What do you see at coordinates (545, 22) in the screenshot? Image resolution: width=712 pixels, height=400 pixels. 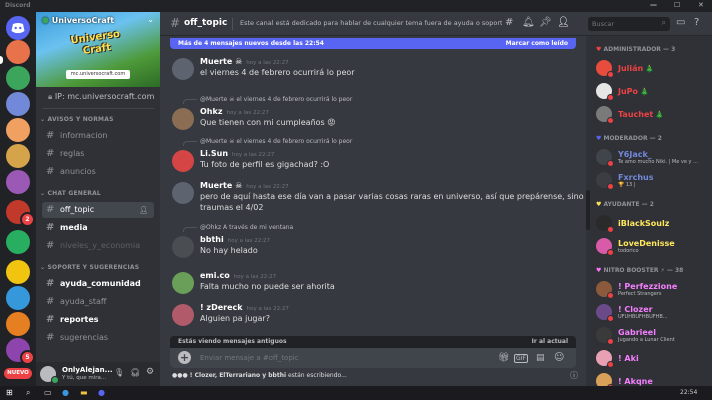 I see `pin-icon: 📌︎` at bounding box center [545, 22].